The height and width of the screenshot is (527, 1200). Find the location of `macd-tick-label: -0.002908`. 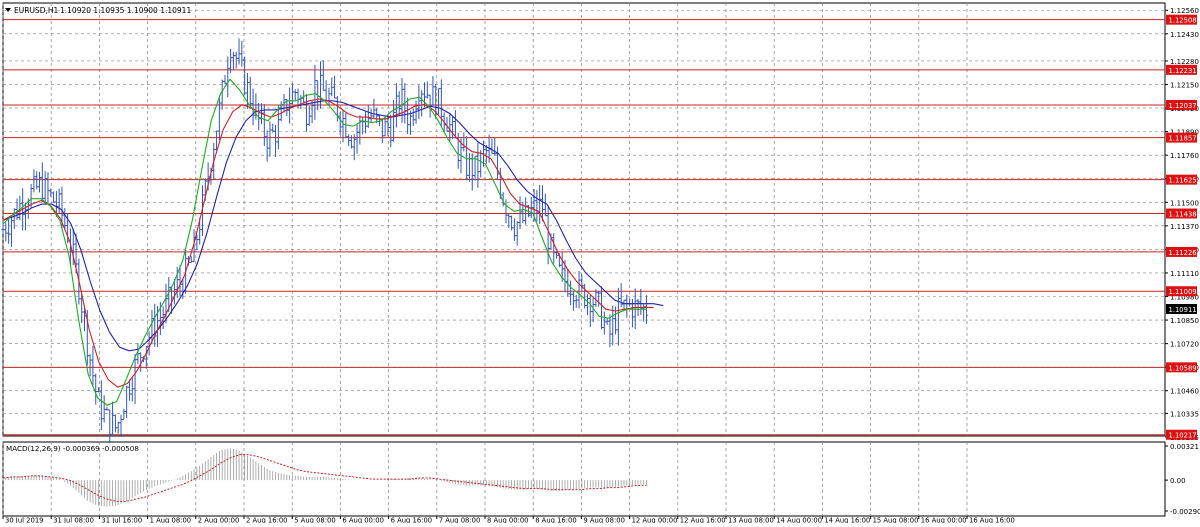

macd-tick-label: -0.002908 is located at coordinates (1185, 512).